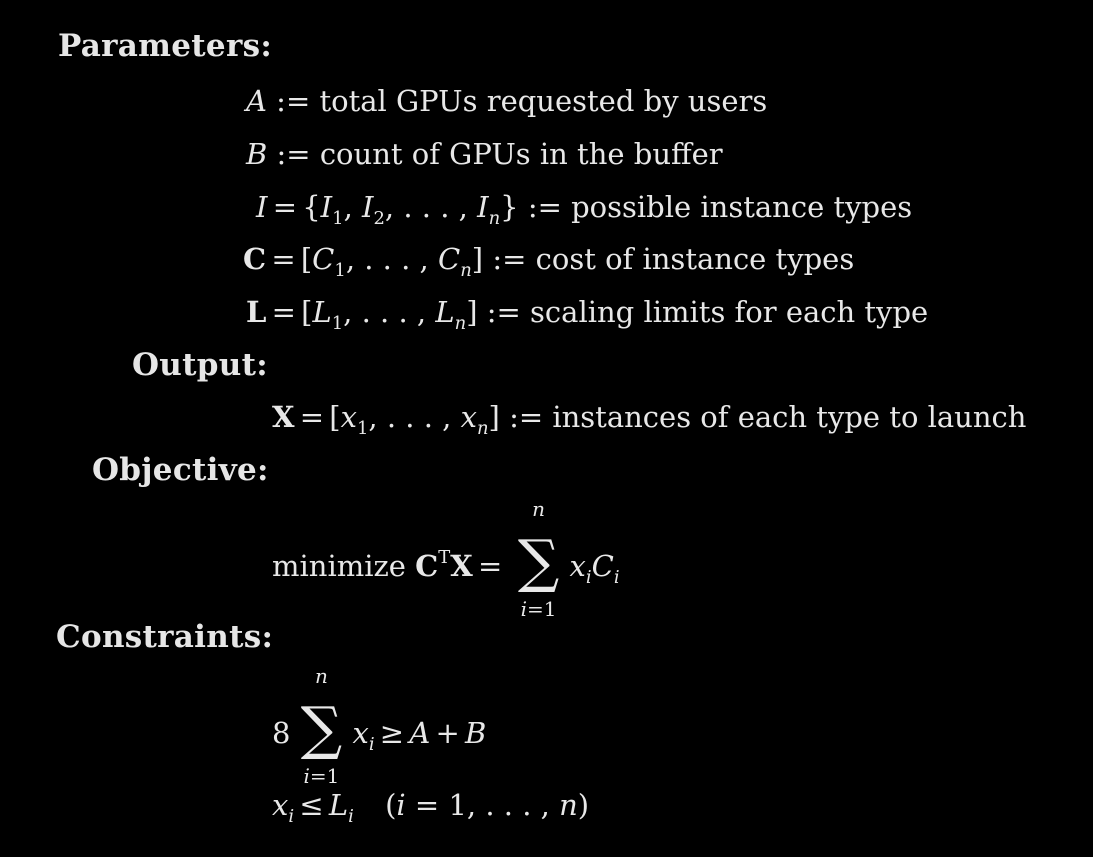 The width and height of the screenshot is (1093, 857). Describe the element at coordinates (379, 726) in the screenshot. I see `constraint-total-gpus: 8 n ∑ i=1 xi ≥ A + B` at that location.